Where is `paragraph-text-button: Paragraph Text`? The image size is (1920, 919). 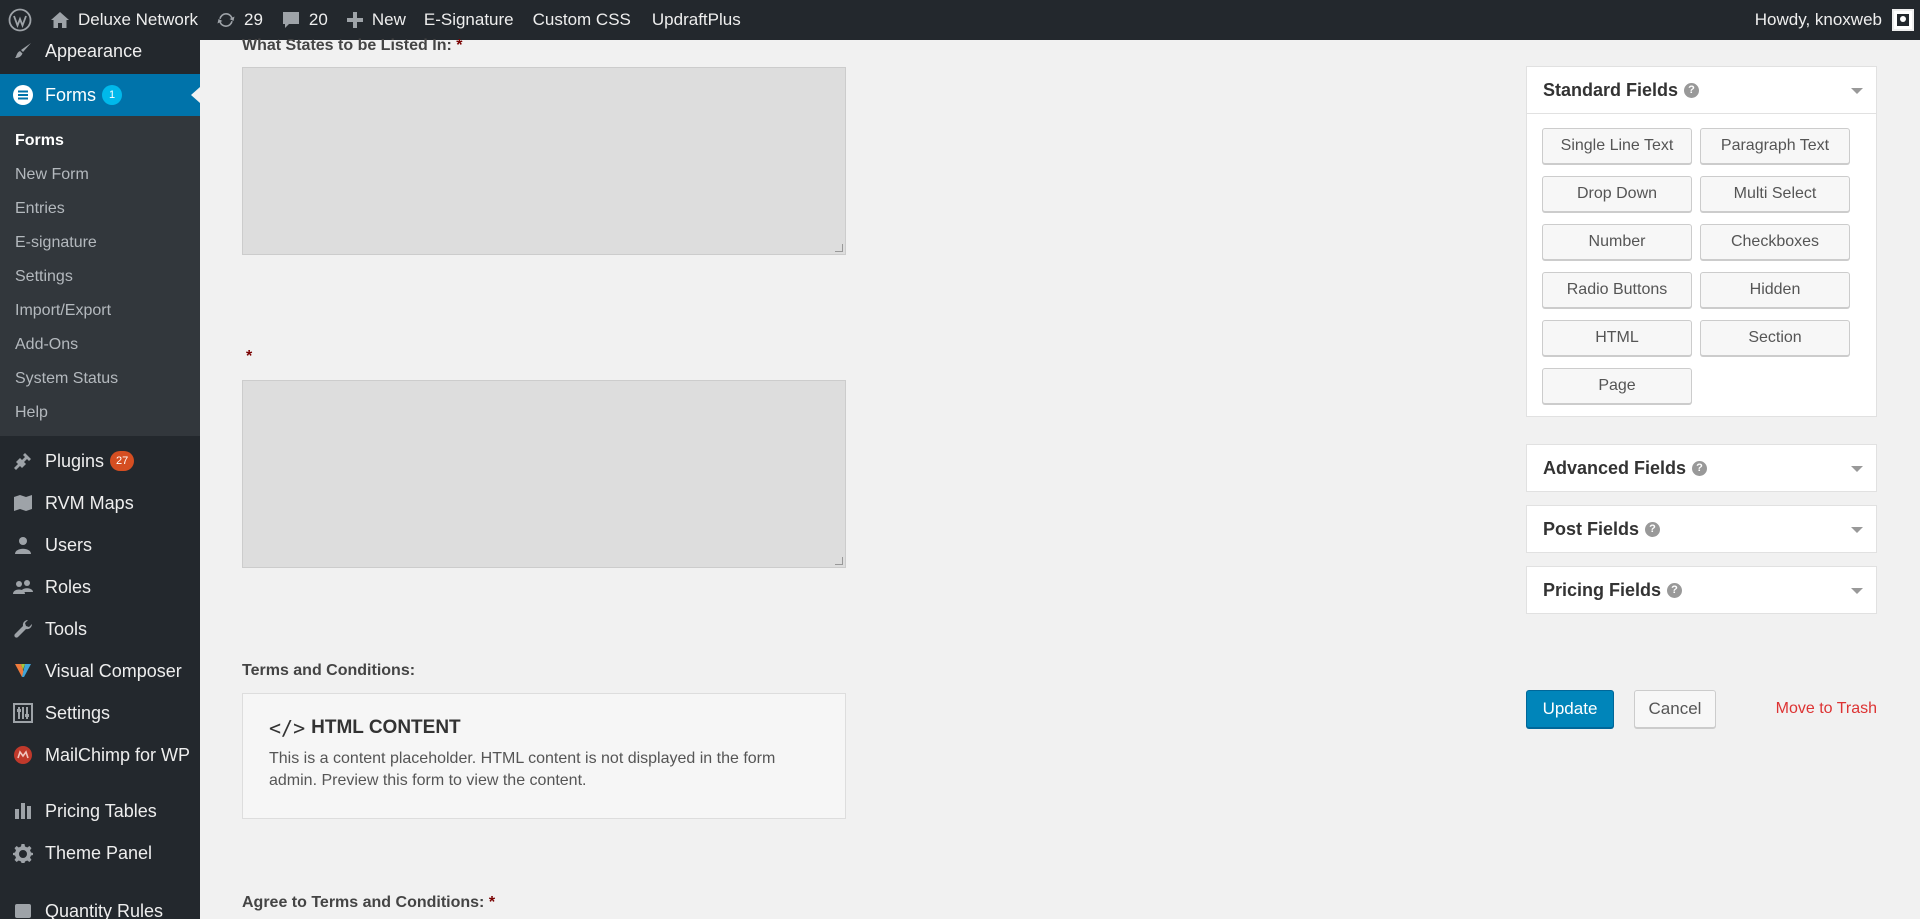 paragraph-text-button: Paragraph Text is located at coordinates (1775, 146).